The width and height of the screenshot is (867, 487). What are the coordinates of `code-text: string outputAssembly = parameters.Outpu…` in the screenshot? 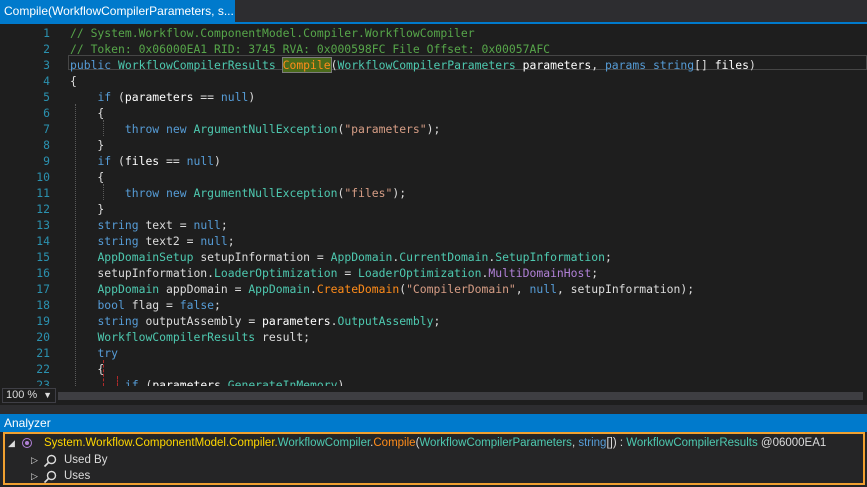 It's located at (255, 321).